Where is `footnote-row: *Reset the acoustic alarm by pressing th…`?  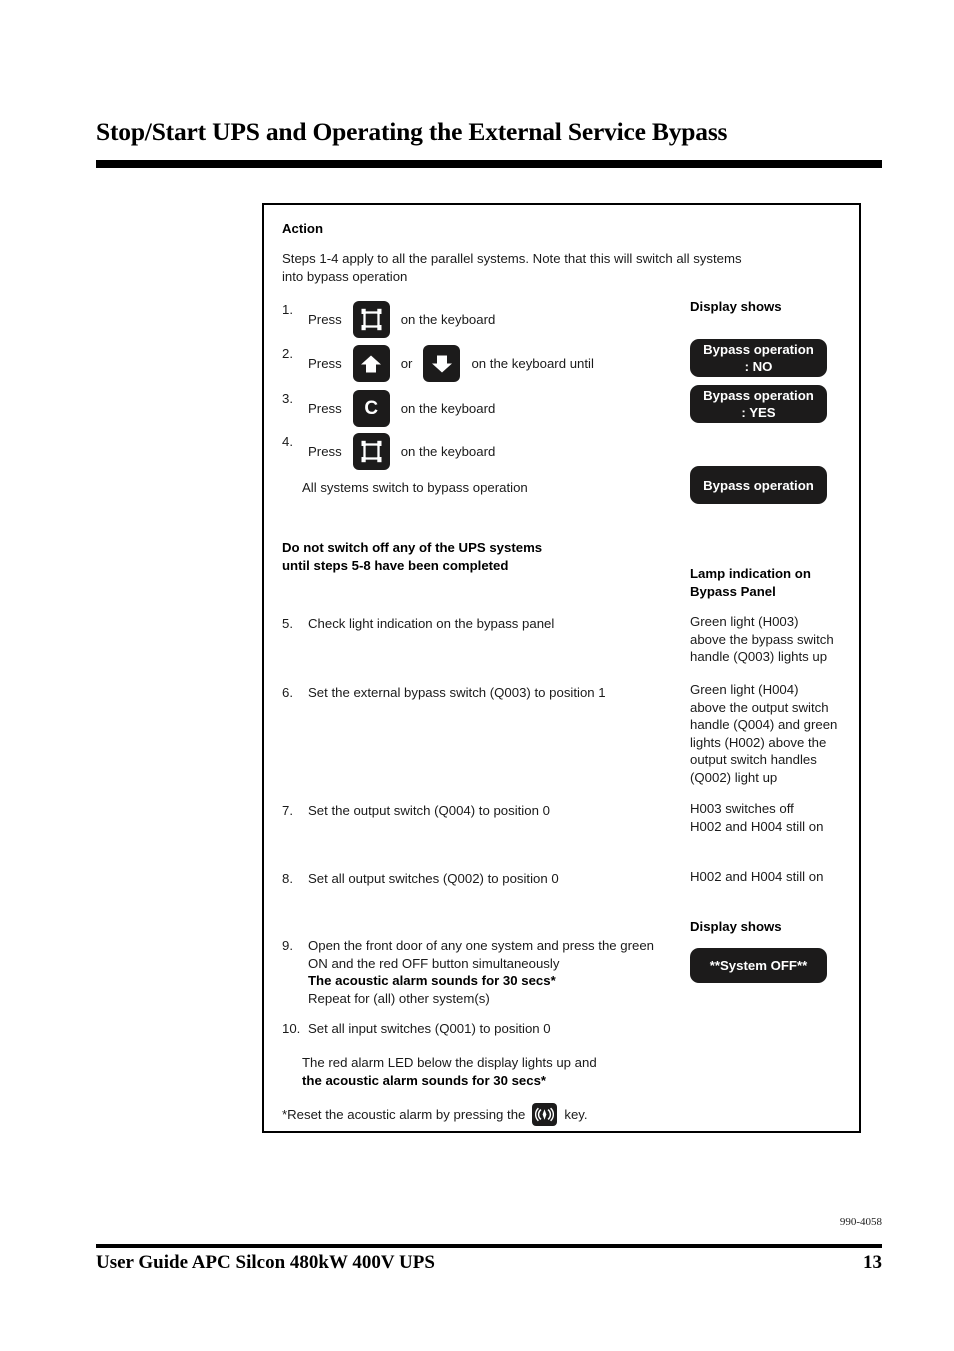 footnote-row: *Reset the acoustic alarm by pressing th… is located at coordinates (435, 1114).